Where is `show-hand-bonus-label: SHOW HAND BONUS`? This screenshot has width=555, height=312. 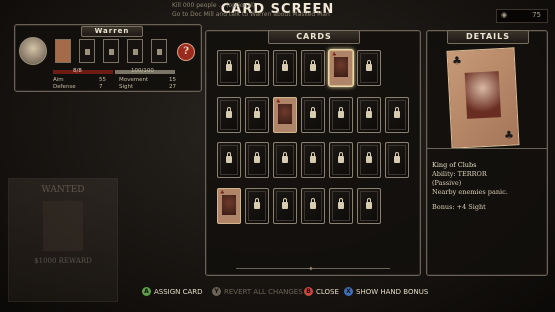 show-hand-bonus-label: SHOW HAND BONUS is located at coordinates (392, 291).